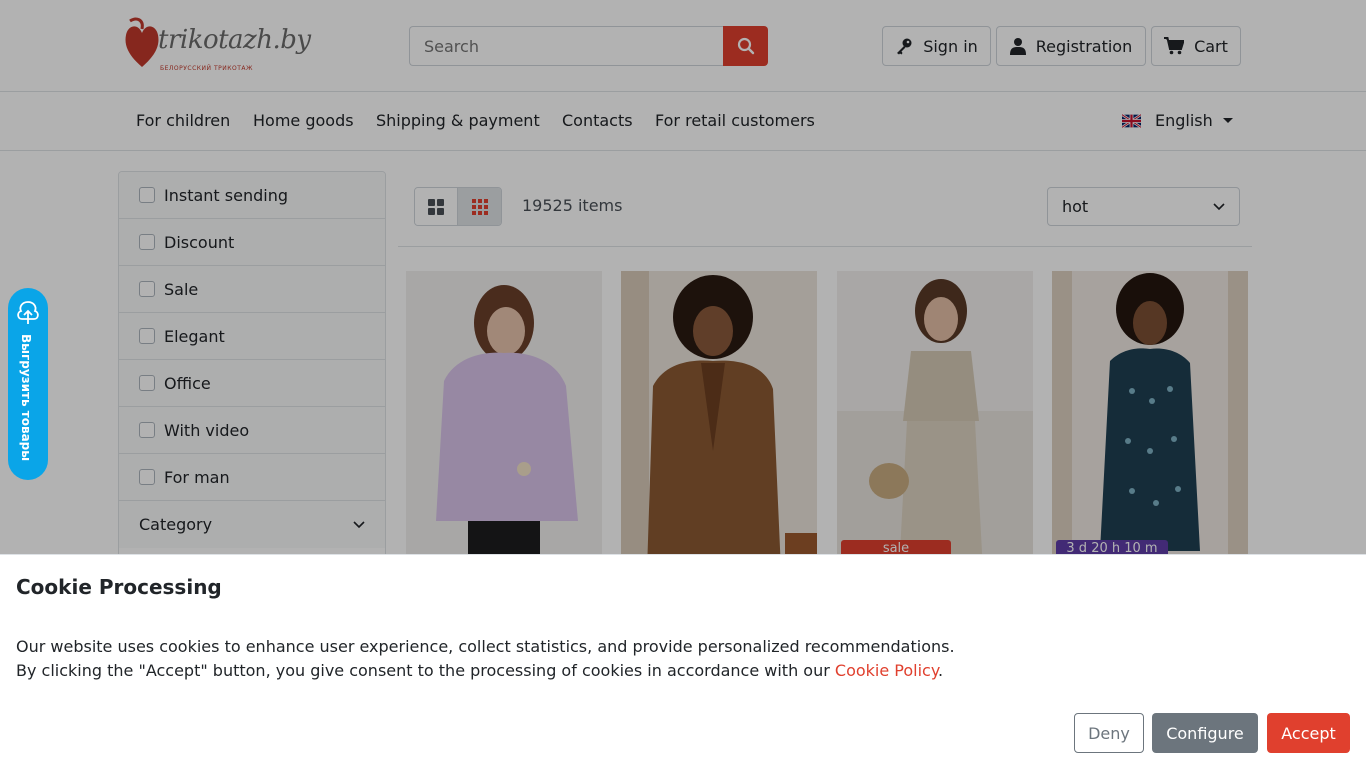 This screenshot has height=768, width=1366. I want to click on filter-instant-sending: Instant sending, so click(252, 195).